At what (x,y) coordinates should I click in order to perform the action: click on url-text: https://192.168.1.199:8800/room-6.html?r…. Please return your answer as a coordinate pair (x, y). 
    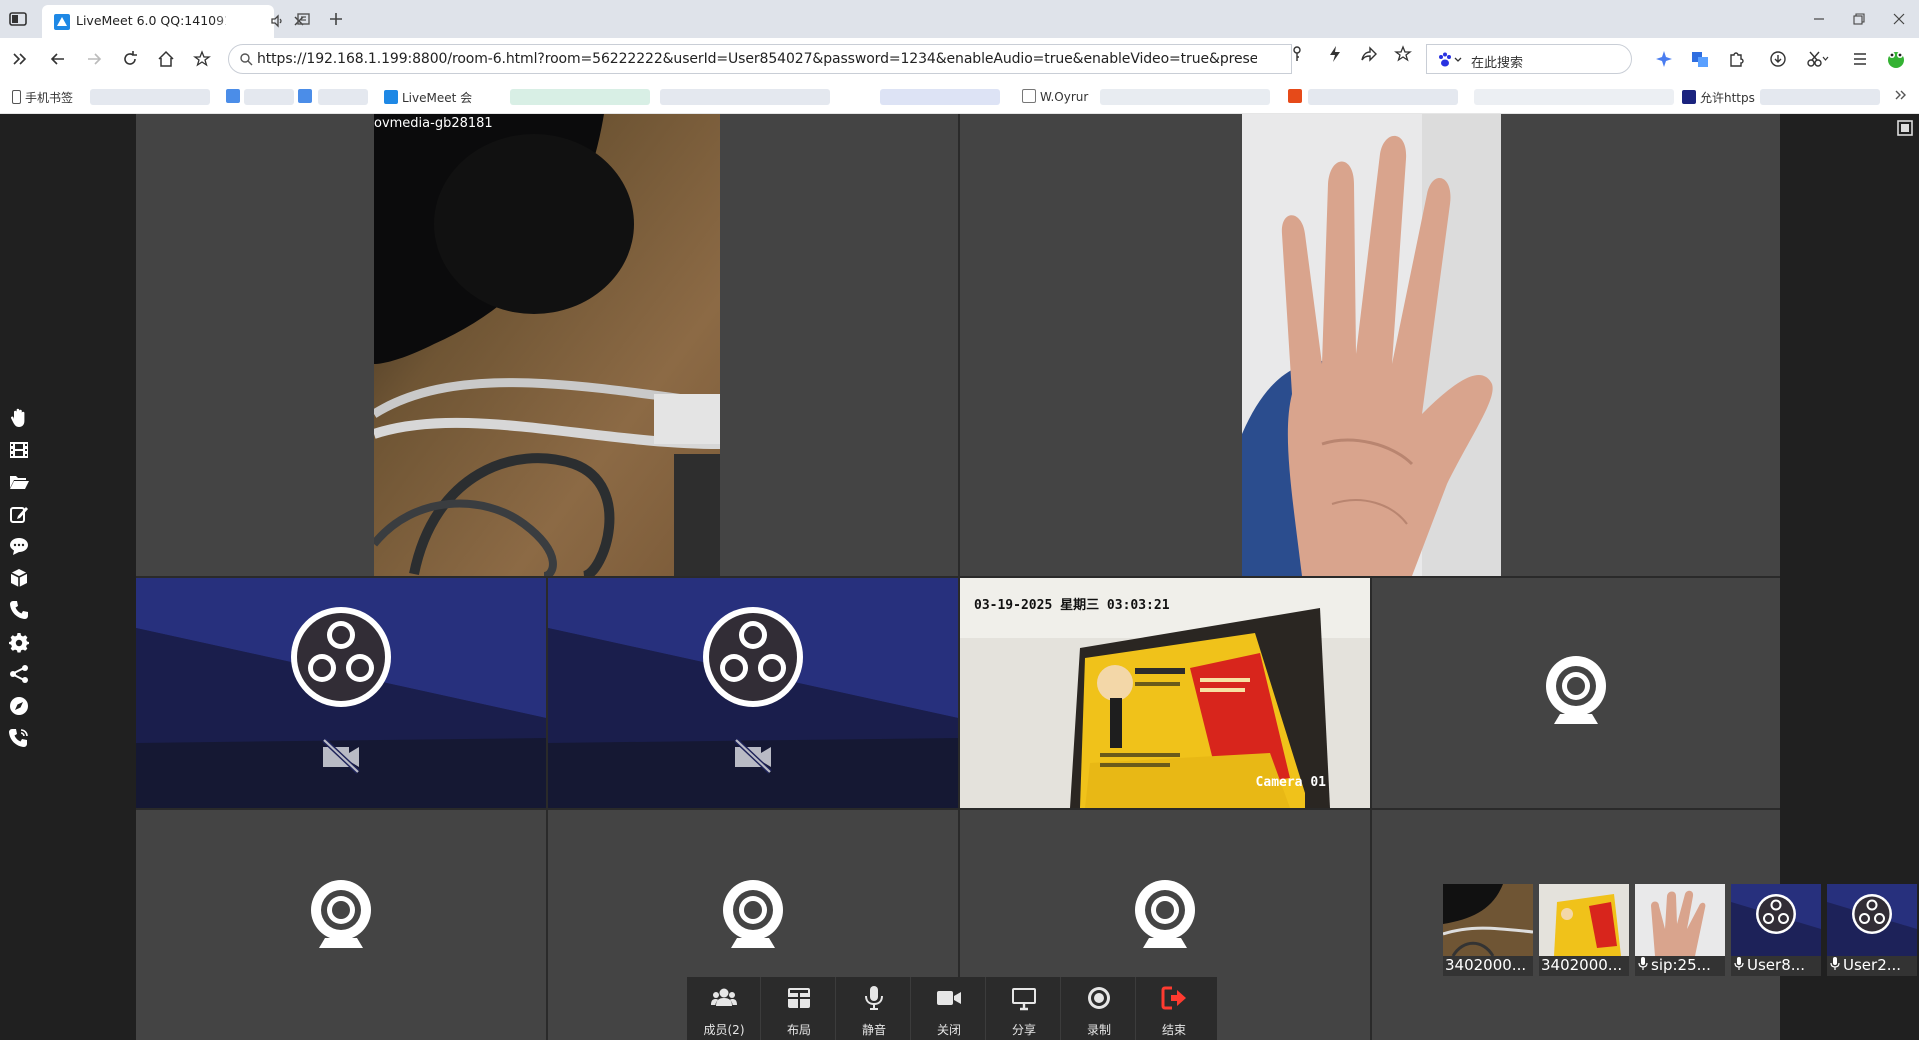
    Looking at the image, I should click on (757, 59).